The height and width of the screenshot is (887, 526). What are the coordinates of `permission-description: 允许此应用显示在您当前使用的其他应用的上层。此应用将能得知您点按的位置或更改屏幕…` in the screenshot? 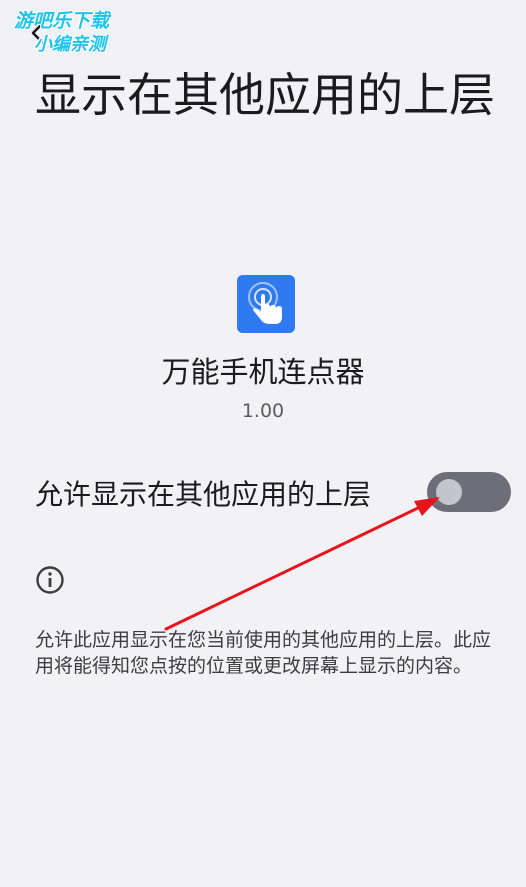 It's located at (263, 653).